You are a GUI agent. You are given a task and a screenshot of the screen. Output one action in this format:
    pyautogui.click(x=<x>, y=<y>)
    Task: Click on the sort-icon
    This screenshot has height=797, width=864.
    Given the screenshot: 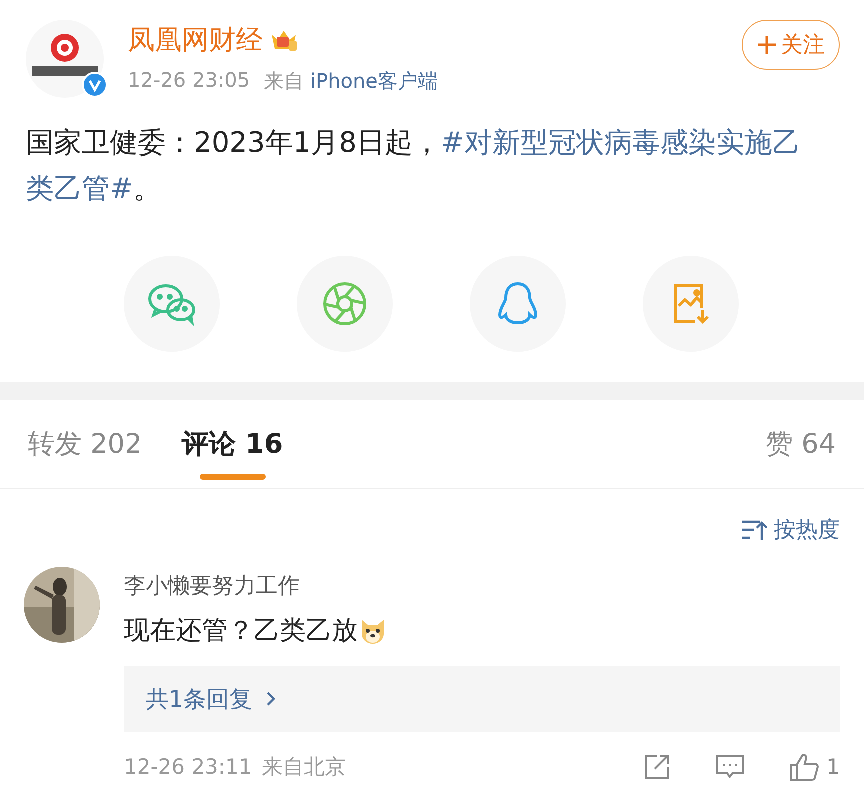 What is the action you would take?
    pyautogui.click(x=754, y=530)
    